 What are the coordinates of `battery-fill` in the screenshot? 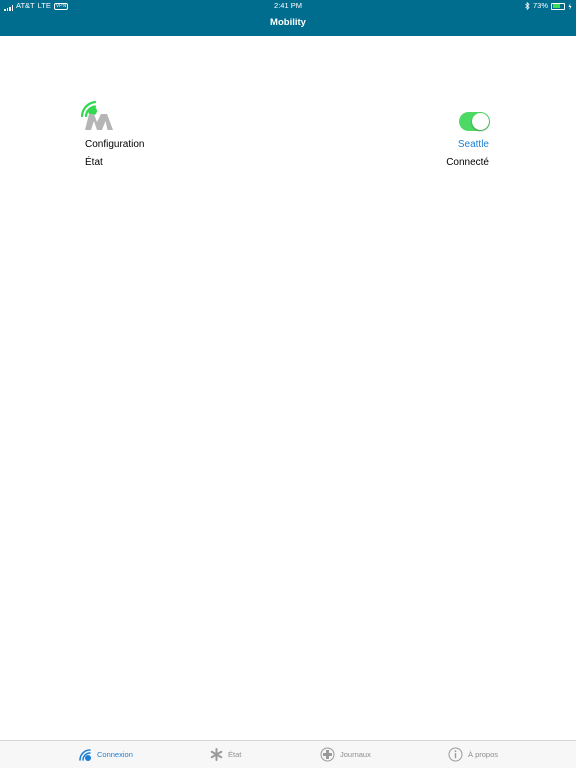 It's located at (556, 6).